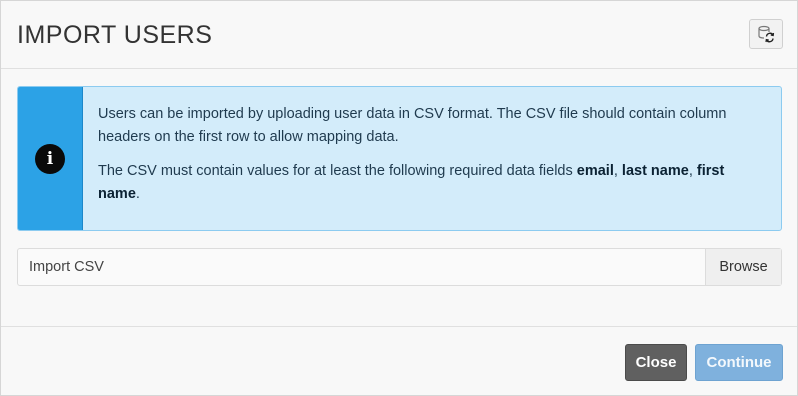  I want to click on close-button: Close, so click(656, 362).